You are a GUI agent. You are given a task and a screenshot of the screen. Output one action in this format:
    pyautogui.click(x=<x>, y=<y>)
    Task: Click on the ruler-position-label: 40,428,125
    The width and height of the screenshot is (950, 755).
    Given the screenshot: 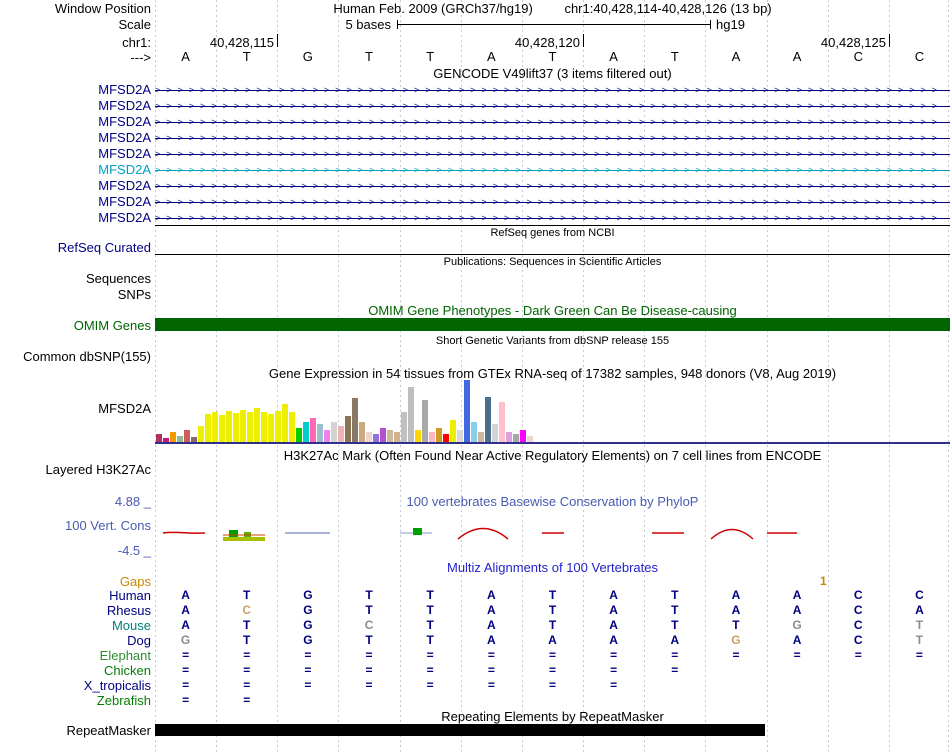 What is the action you would take?
    pyautogui.click(x=853, y=42)
    